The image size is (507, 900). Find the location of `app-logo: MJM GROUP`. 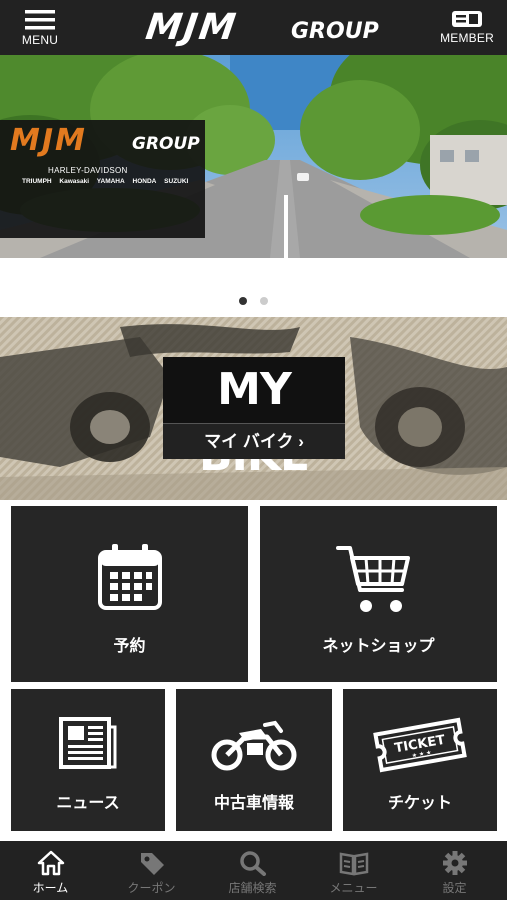

app-logo: MJM GROUP is located at coordinates (261, 27).